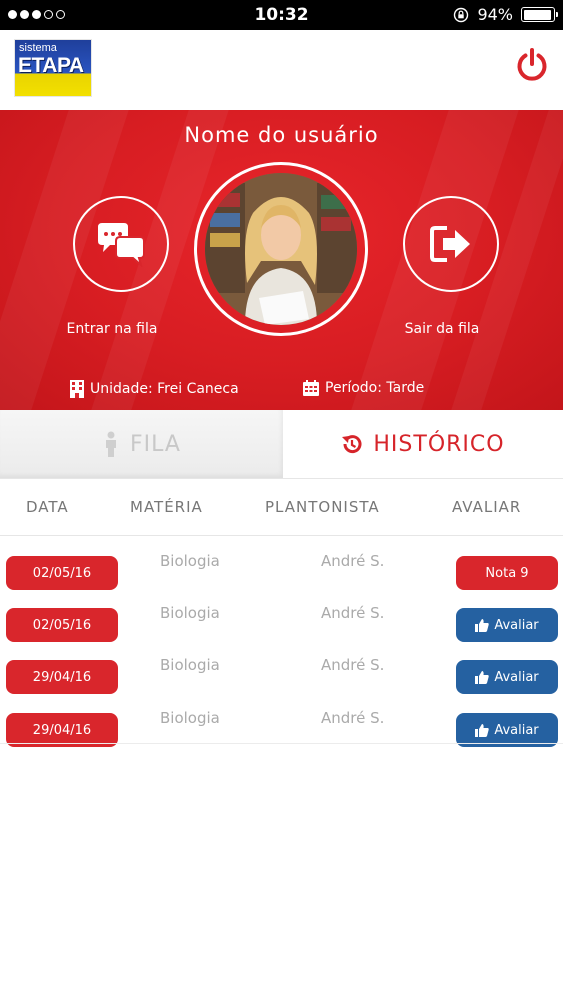 This screenshot has width=563, height=1000. Describe the element at coordinates (281, 15) in the screenshot. I see `status-bar: 10:32 94%` at that location.